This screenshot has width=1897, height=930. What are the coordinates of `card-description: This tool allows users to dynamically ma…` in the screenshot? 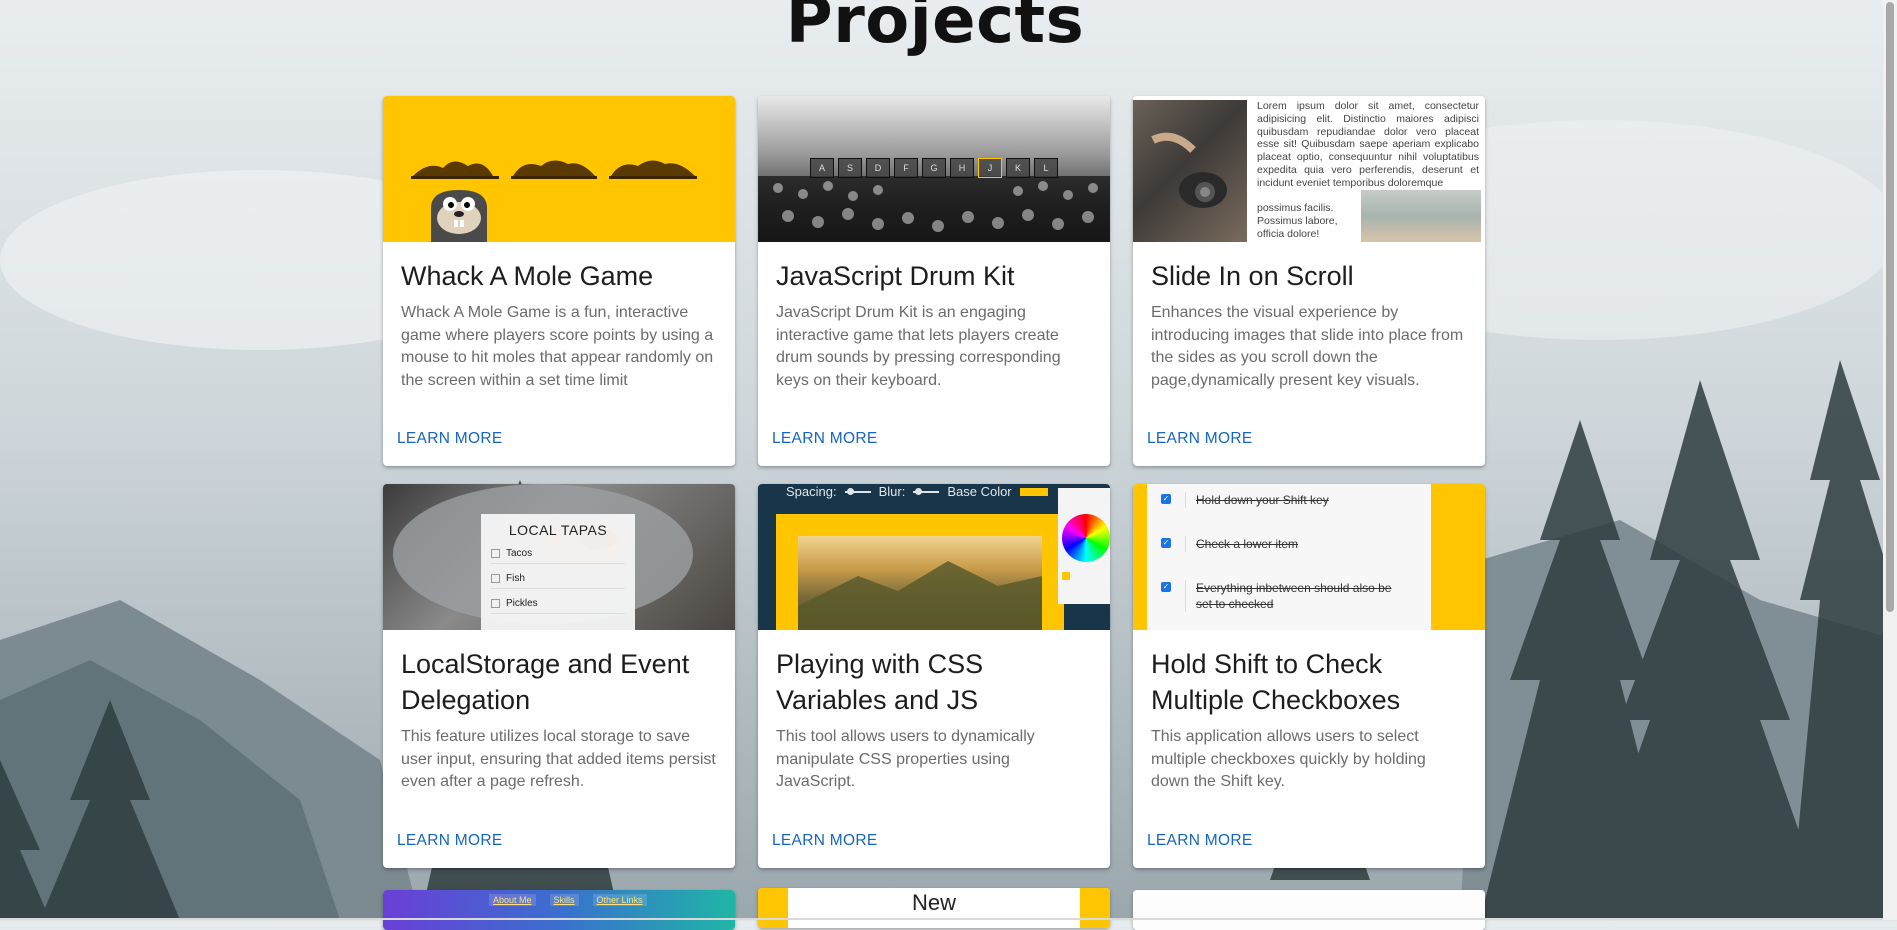 It's located at (905, 759).